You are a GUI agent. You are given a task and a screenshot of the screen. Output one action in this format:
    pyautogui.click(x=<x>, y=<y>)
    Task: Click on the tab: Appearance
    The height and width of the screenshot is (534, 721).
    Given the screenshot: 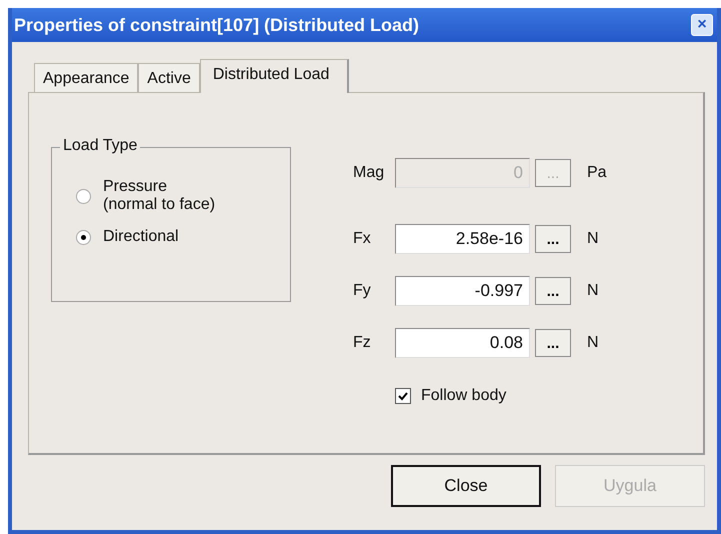 What is the action you would take?
    pyautogui.click(x=86, y=77)
    